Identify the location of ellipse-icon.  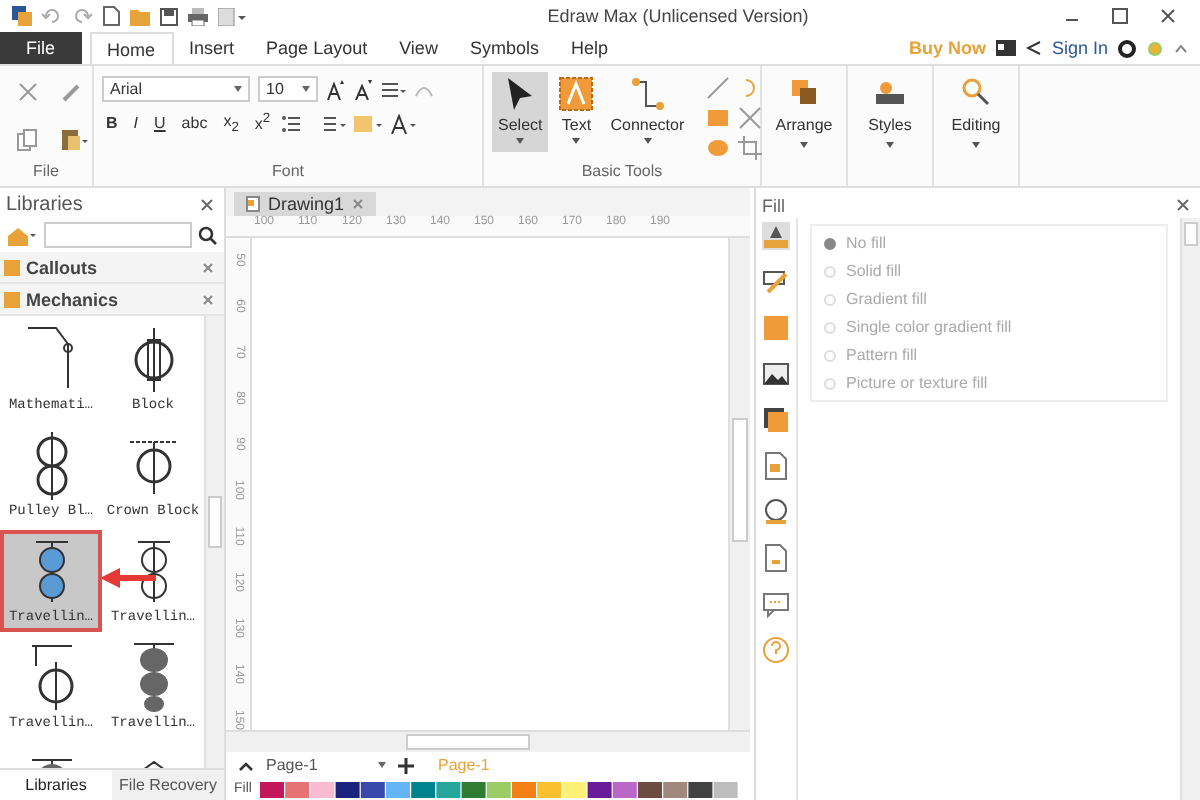
(718, 148).